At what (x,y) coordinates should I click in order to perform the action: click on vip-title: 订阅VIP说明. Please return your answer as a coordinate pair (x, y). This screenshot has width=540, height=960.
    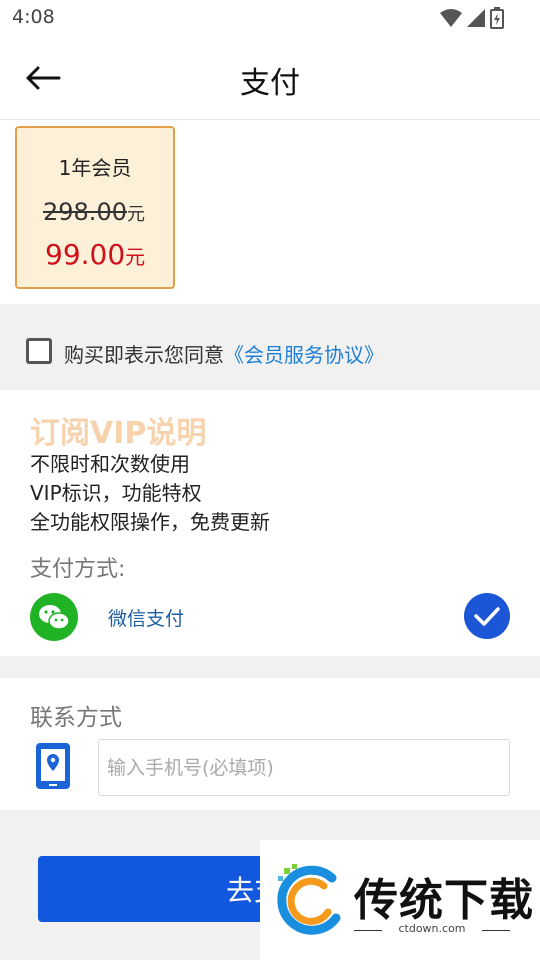
    Looking at the image, I should click on (118, 433).